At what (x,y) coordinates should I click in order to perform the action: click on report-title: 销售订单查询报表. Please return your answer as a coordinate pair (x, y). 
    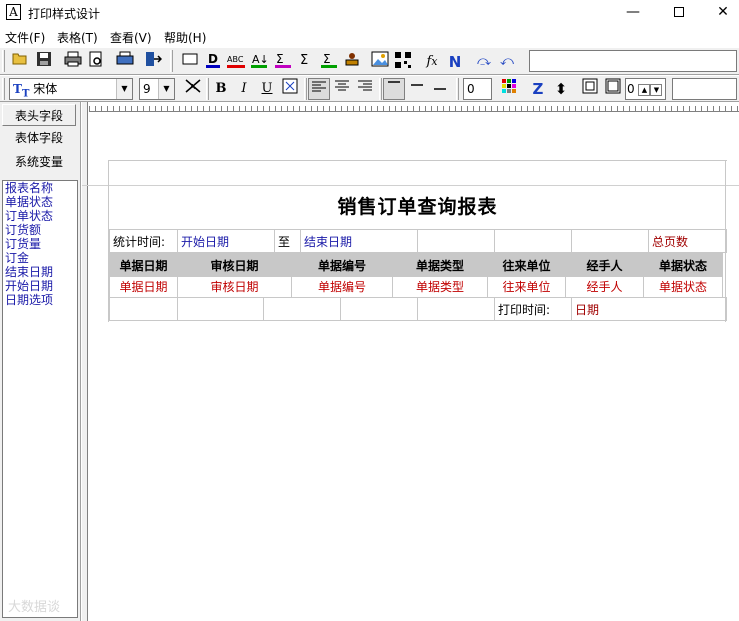
    Looking at the image, I should click on (417, 207).